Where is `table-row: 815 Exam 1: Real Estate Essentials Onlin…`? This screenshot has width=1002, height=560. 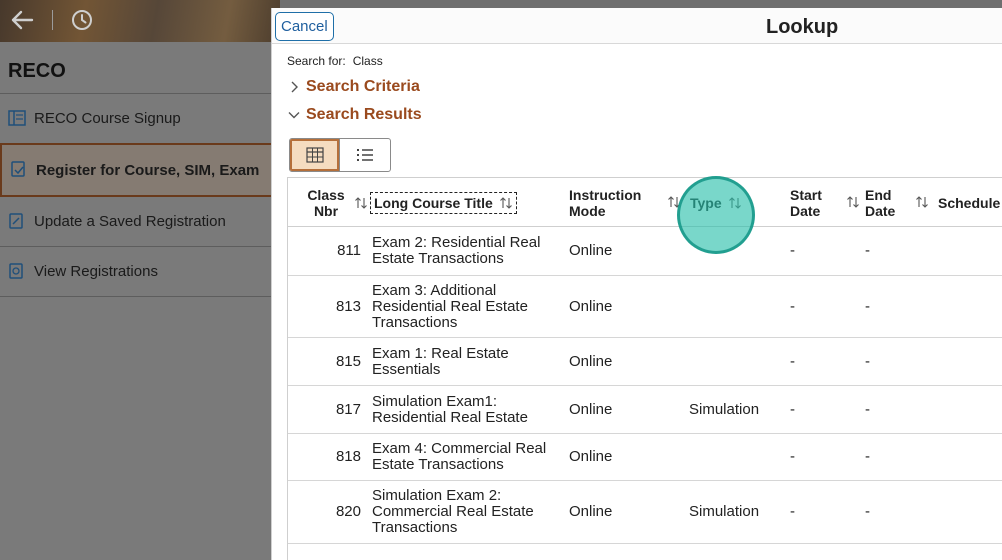 table-row: 815 Exam 1: Real Estate Essentials Onlin… is located at coordinates (645, 362).